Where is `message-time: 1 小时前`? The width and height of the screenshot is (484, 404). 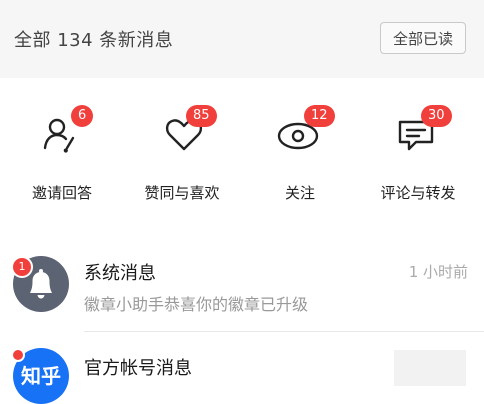
message-time: 1 小时前 is located at coordinates (438, 272).